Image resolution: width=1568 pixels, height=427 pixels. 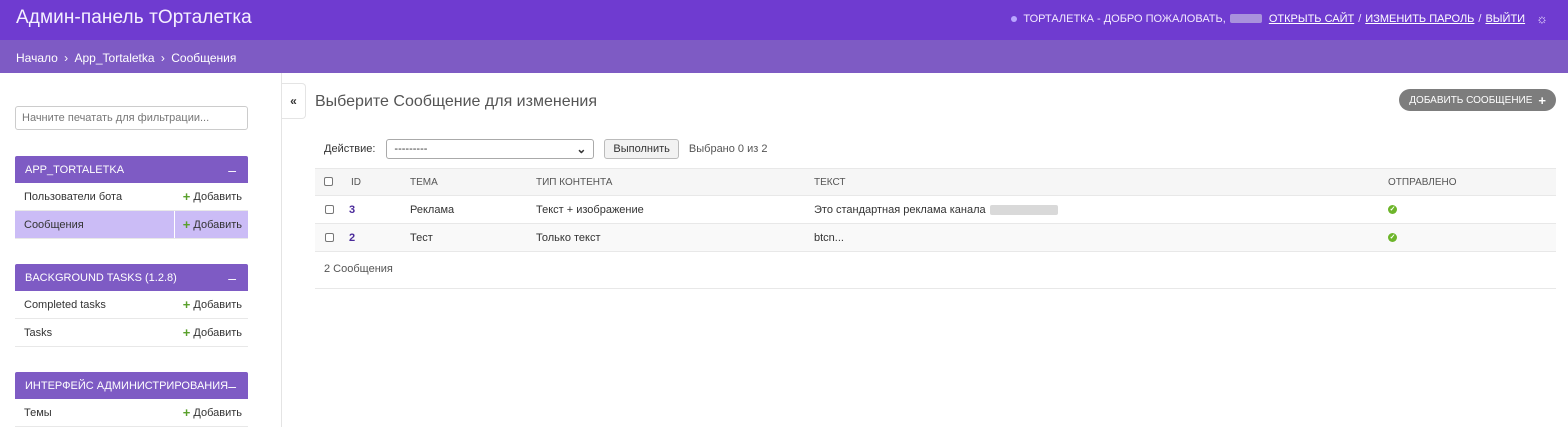 I want to click on selection-counter: Выбрано 0 из 2, so click(x=728, y=149).